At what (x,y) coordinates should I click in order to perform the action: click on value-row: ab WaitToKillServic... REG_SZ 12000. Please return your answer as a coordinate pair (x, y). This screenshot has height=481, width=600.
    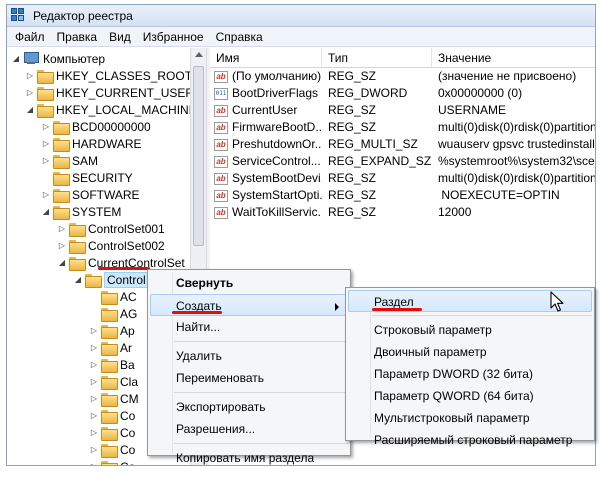
    Looking at the image, I should click on (402, 212).